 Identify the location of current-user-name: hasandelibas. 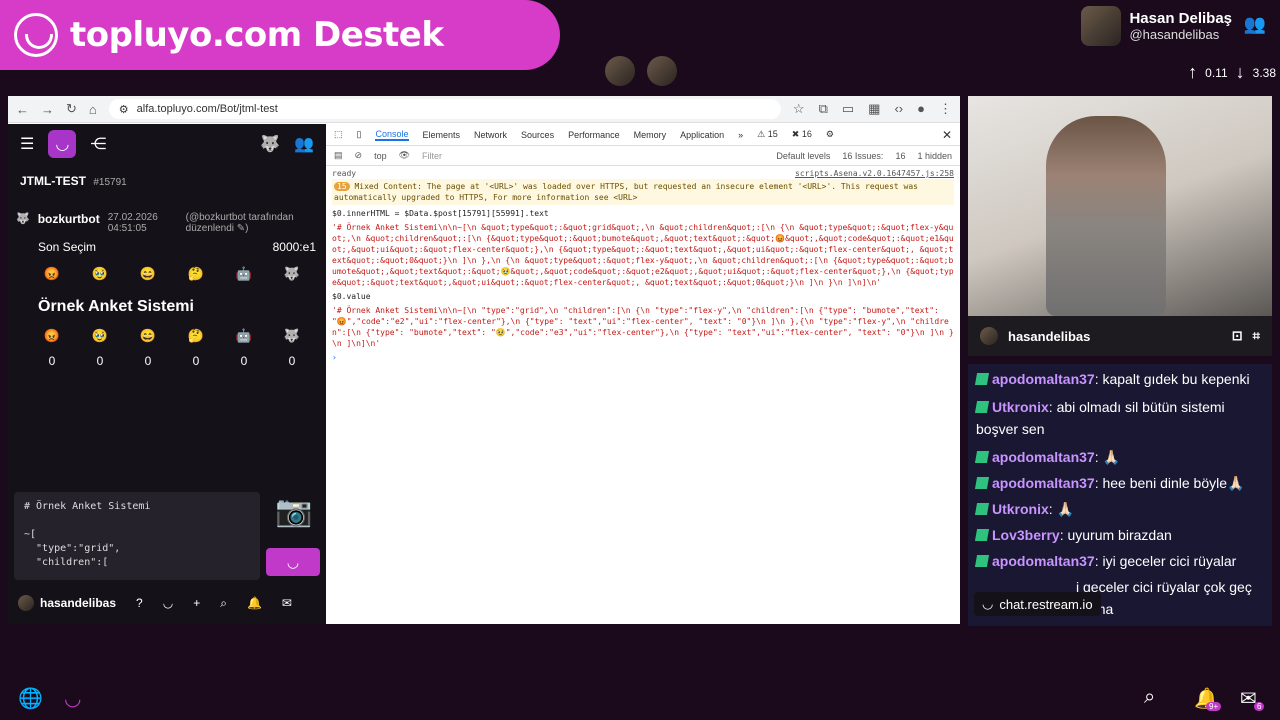
(78, 603).